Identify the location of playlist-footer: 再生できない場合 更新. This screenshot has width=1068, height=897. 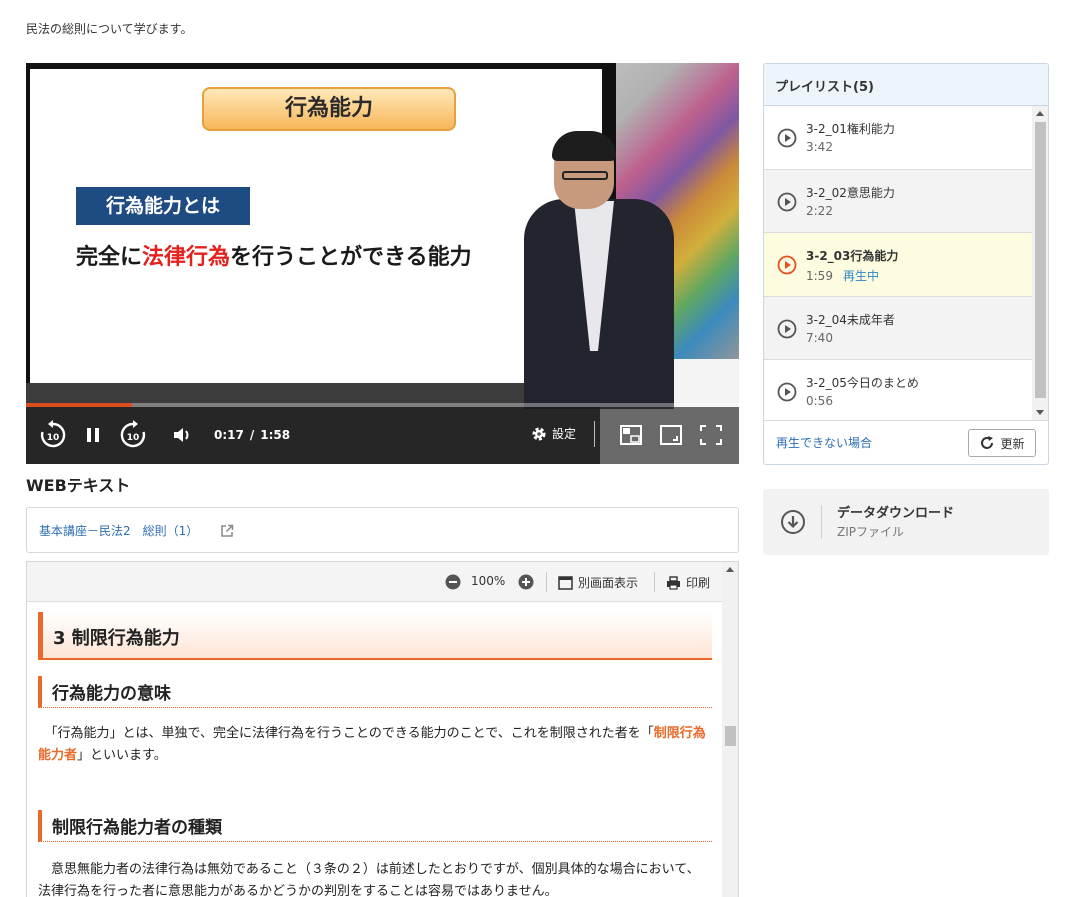
(906, 442).